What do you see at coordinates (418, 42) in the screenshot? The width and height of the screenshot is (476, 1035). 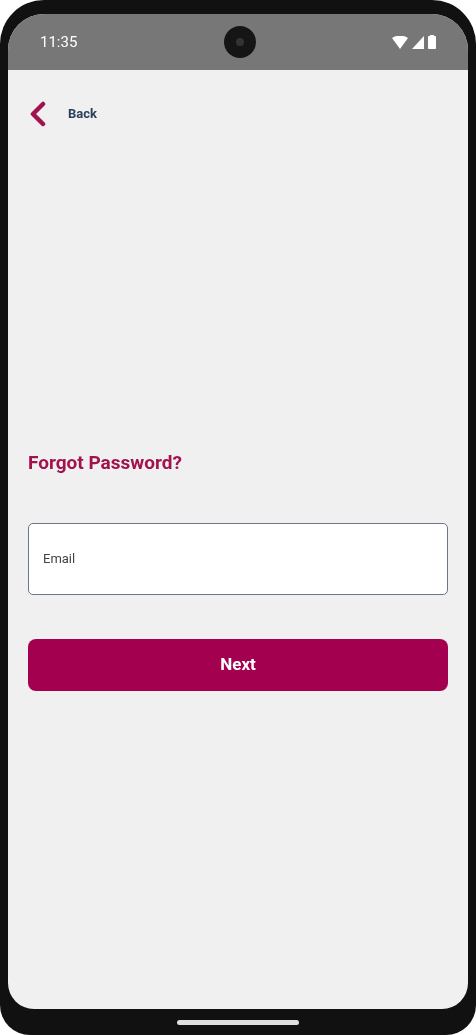 I see `signal-icon` at bounding box center [418, 42].